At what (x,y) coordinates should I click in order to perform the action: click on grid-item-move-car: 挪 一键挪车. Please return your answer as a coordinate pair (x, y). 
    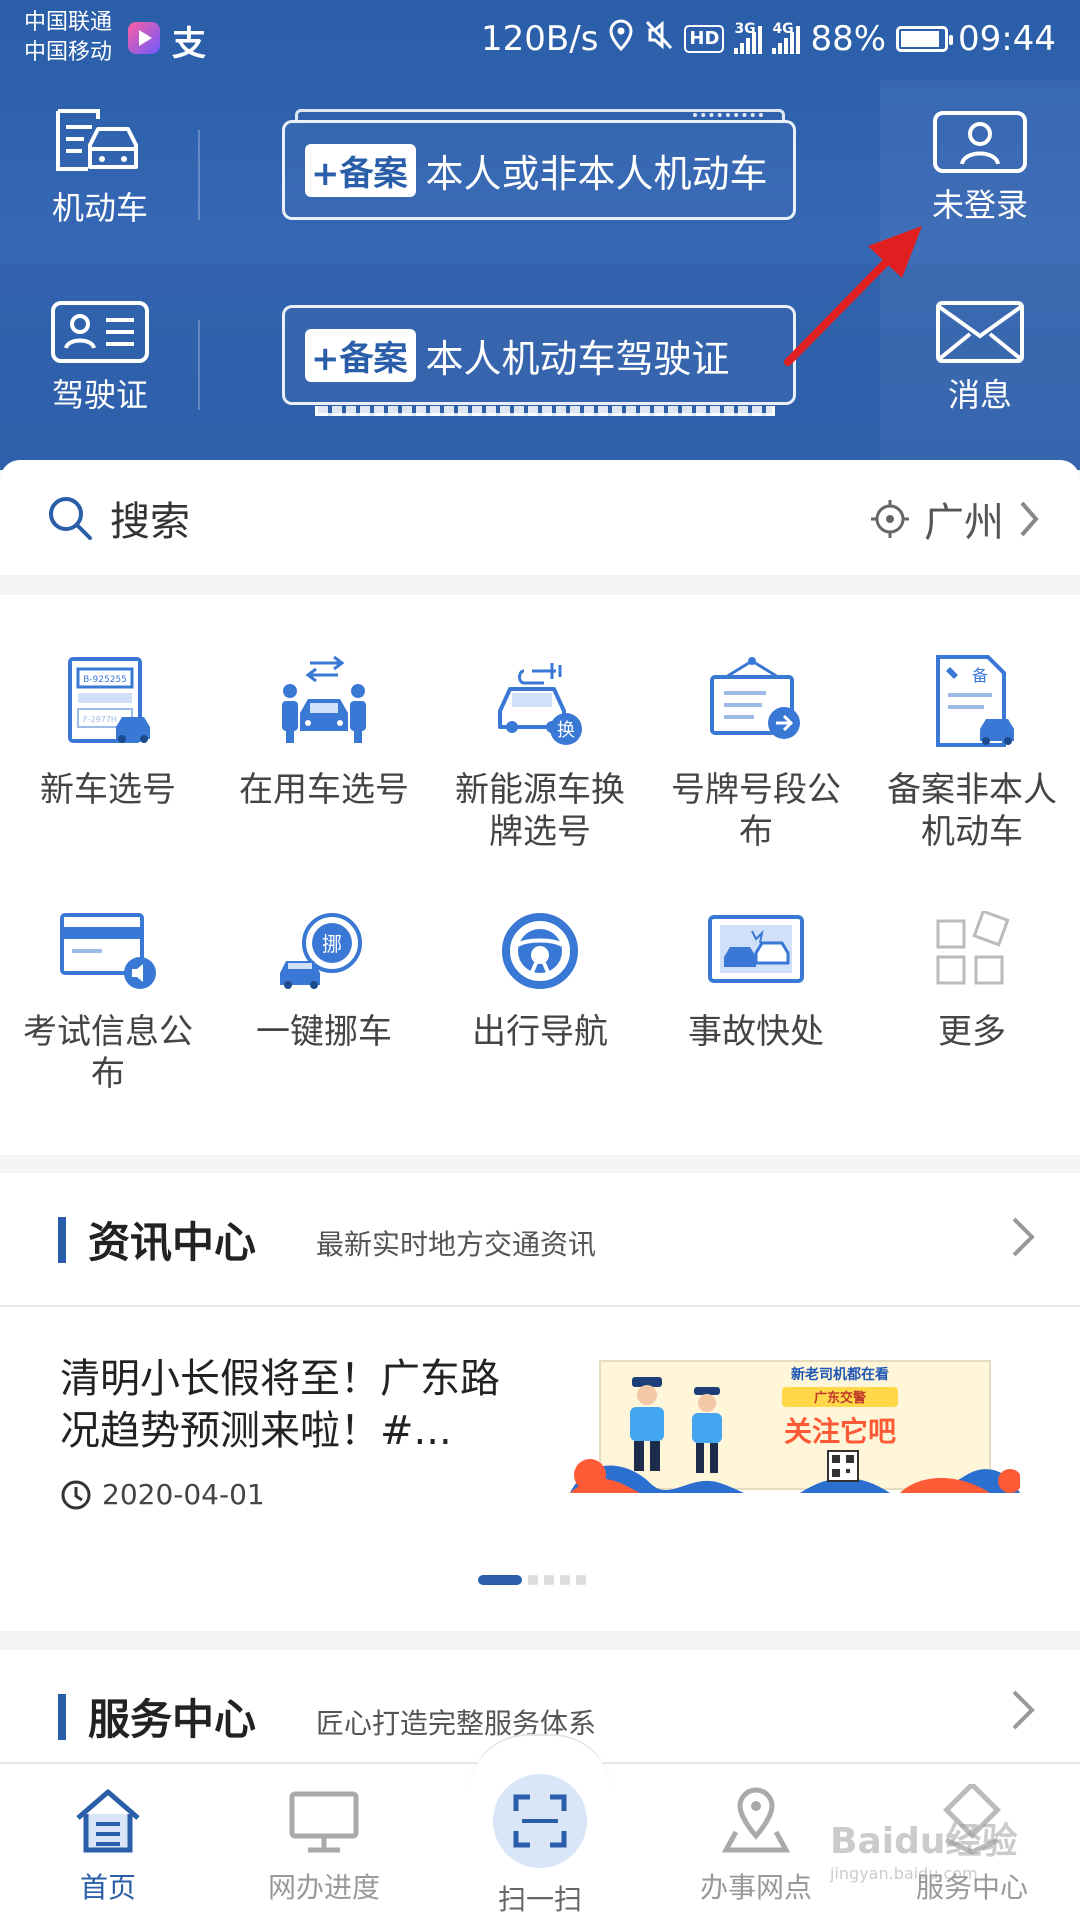
    Looking at the image, I should click on (324, 982).